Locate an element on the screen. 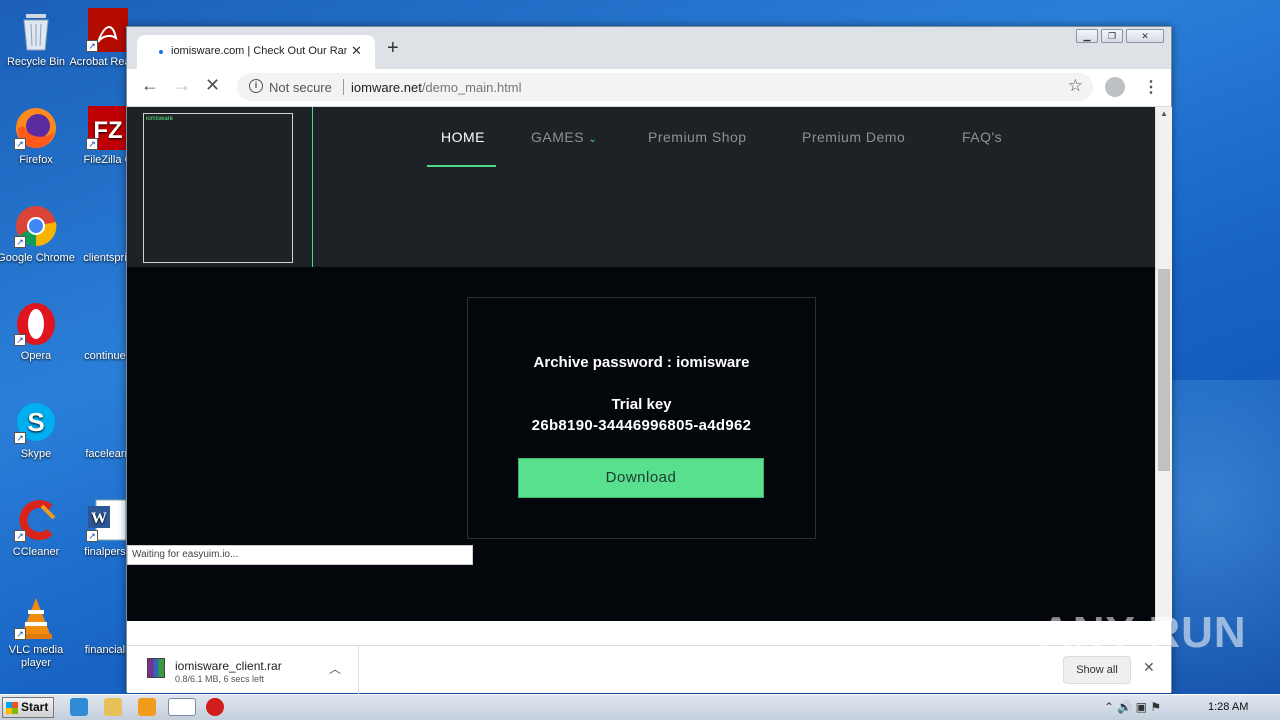  skype-icon: S ↗ is located at coordinates (36, 422).